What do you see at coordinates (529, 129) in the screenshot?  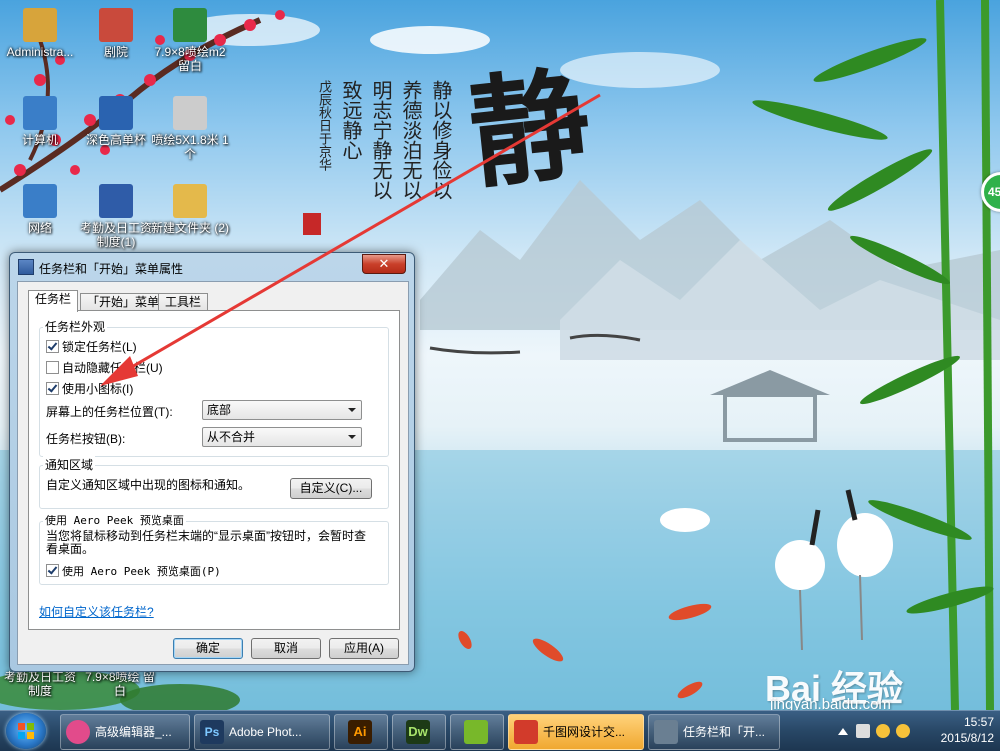 I see `calligraphy-character: 静` at bounding box center [529, 129].